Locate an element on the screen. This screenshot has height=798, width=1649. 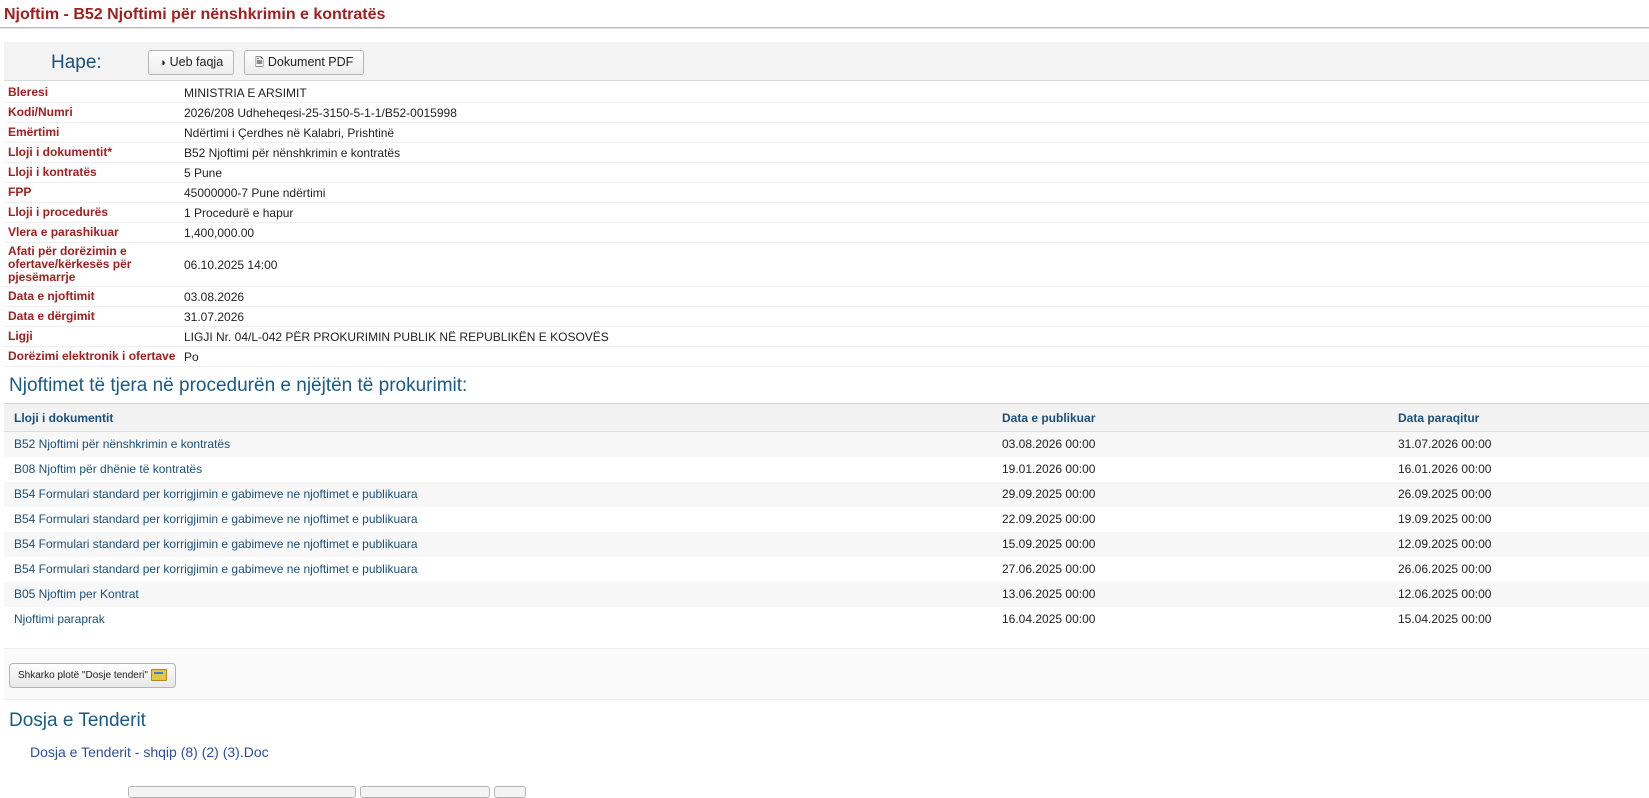
web-page-button: ◑ Ueb faqja is located at coordinates (191, 62).